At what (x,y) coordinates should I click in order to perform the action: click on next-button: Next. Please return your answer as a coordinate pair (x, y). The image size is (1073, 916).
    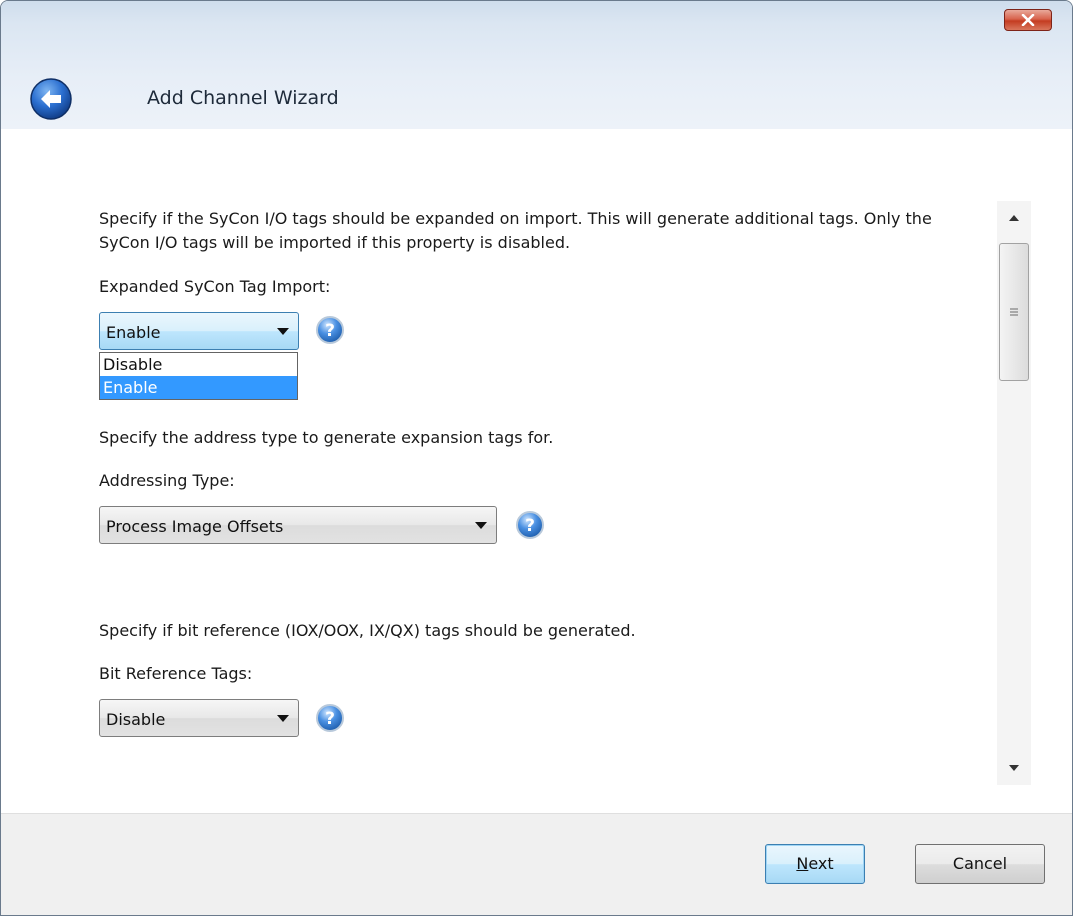
    Looking at the image, I should click on (815, 864).